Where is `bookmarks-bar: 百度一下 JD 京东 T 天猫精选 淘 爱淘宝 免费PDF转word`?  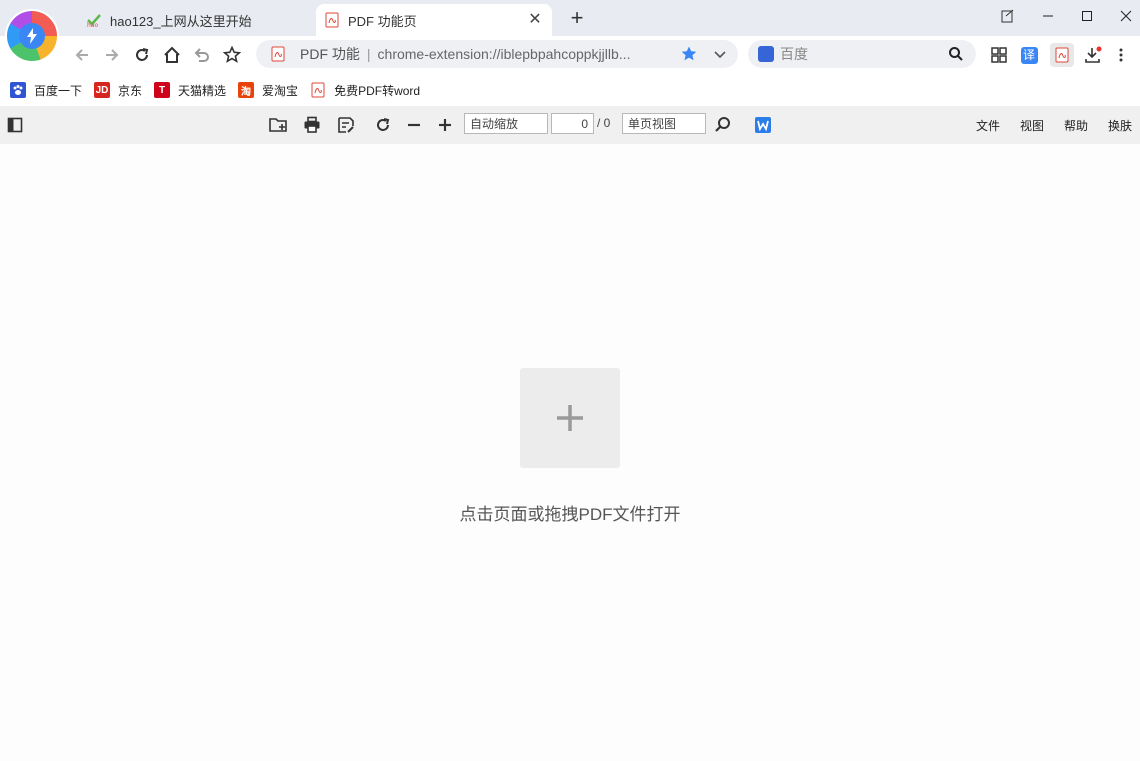 bookmarks-bar: 百度一下 JD 京东 T 天猫精选 淘 爱淘宝 免费PDF转word is located at coordinates (570, 90).